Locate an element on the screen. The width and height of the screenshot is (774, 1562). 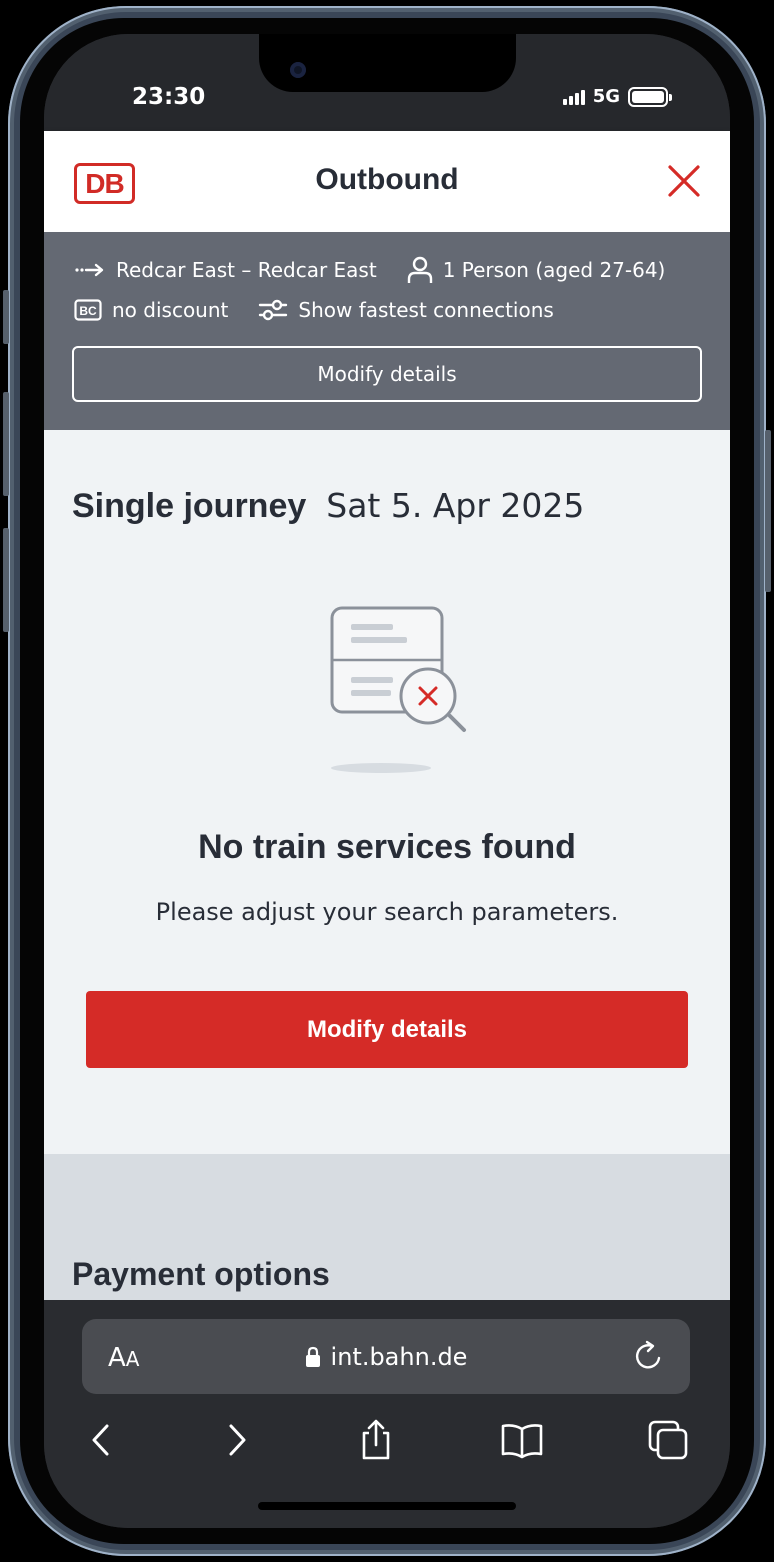
reload-icon is located at coordinates (649, 1356).